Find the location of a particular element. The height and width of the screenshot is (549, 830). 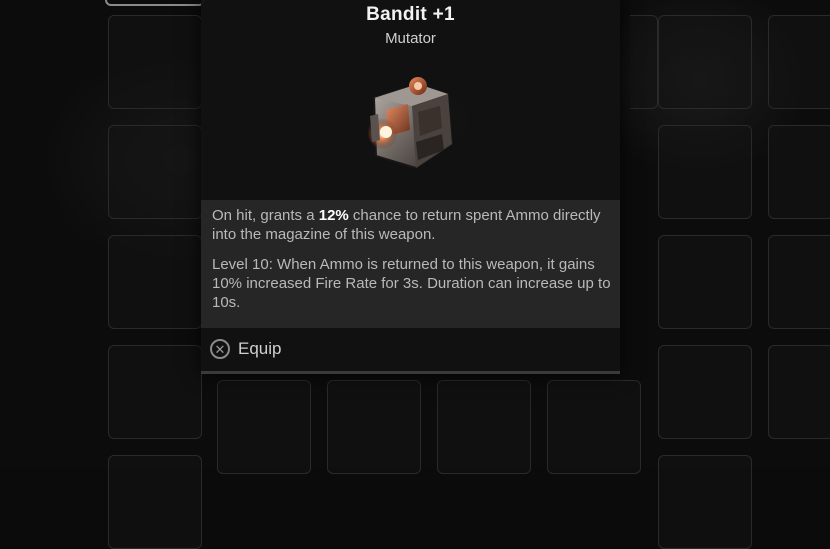

item-type: Mutator is located at coordinates (410, 38).